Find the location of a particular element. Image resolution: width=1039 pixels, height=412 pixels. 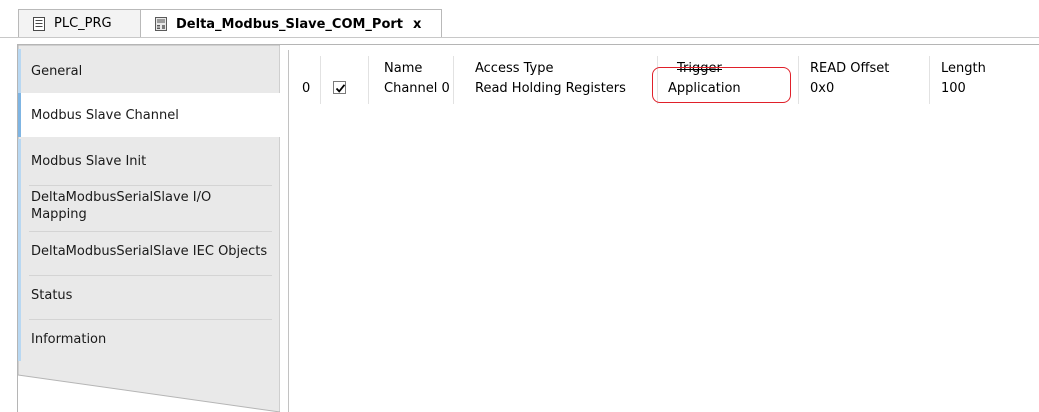

read-offset-cell: 0x0 is located at coordinates (822, 89).